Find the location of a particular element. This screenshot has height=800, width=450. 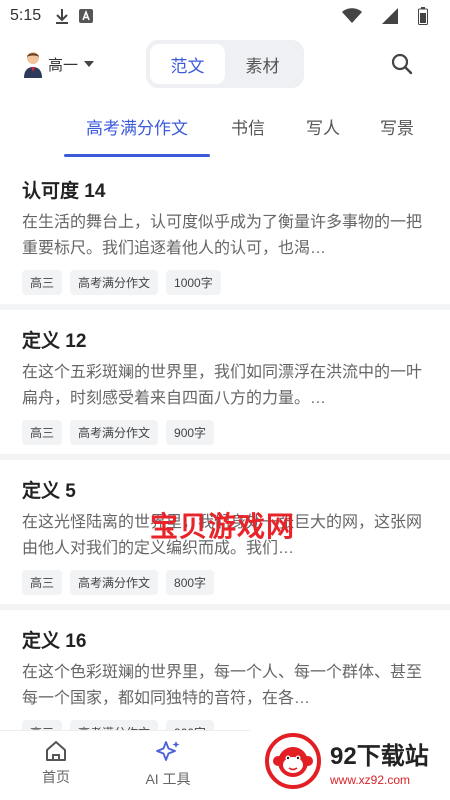

article-title: 定义 12 is located at coordinates (54, 341).